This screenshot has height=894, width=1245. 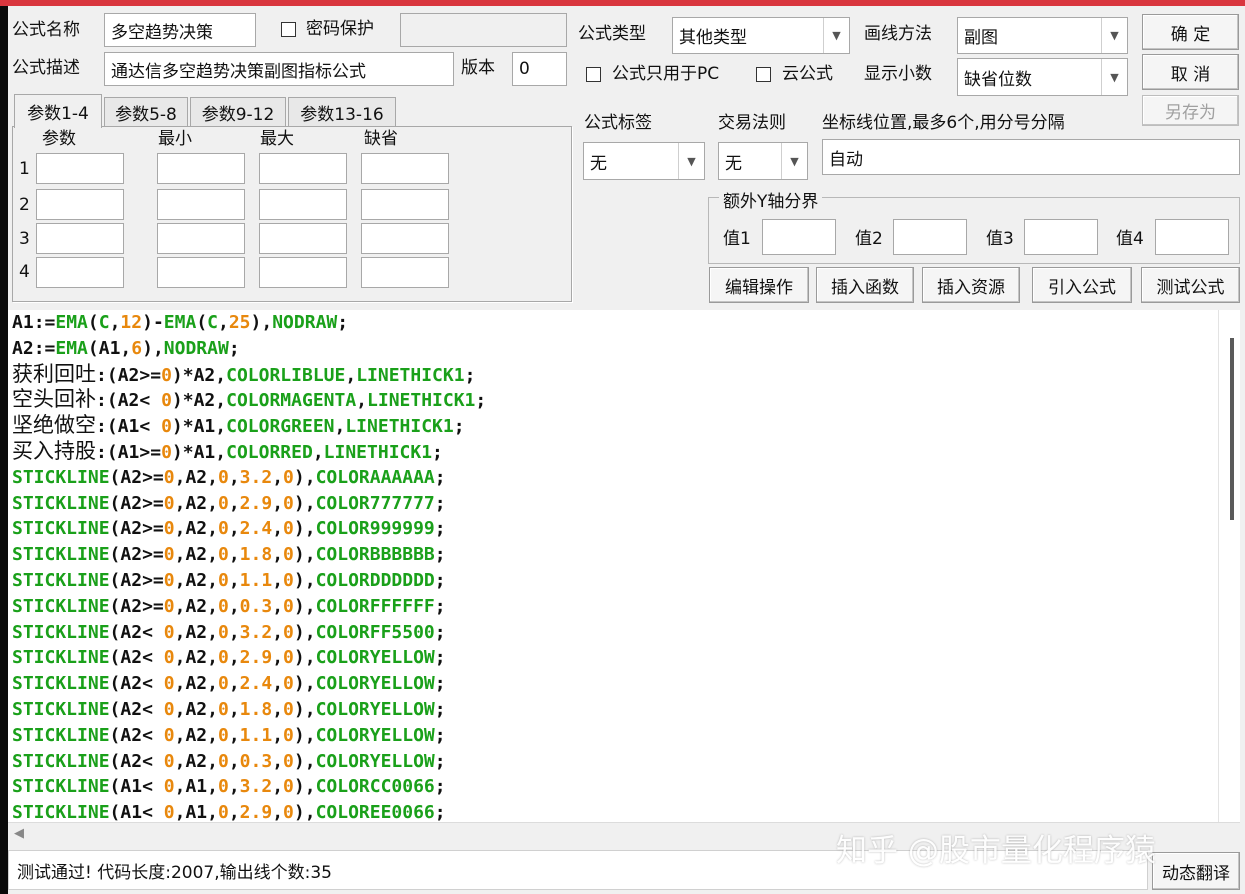 I want to click on code-line: STICKLINE(A2>=0,A2,0,2.4,0),COLOR999999;, so click(x=613, y=529).